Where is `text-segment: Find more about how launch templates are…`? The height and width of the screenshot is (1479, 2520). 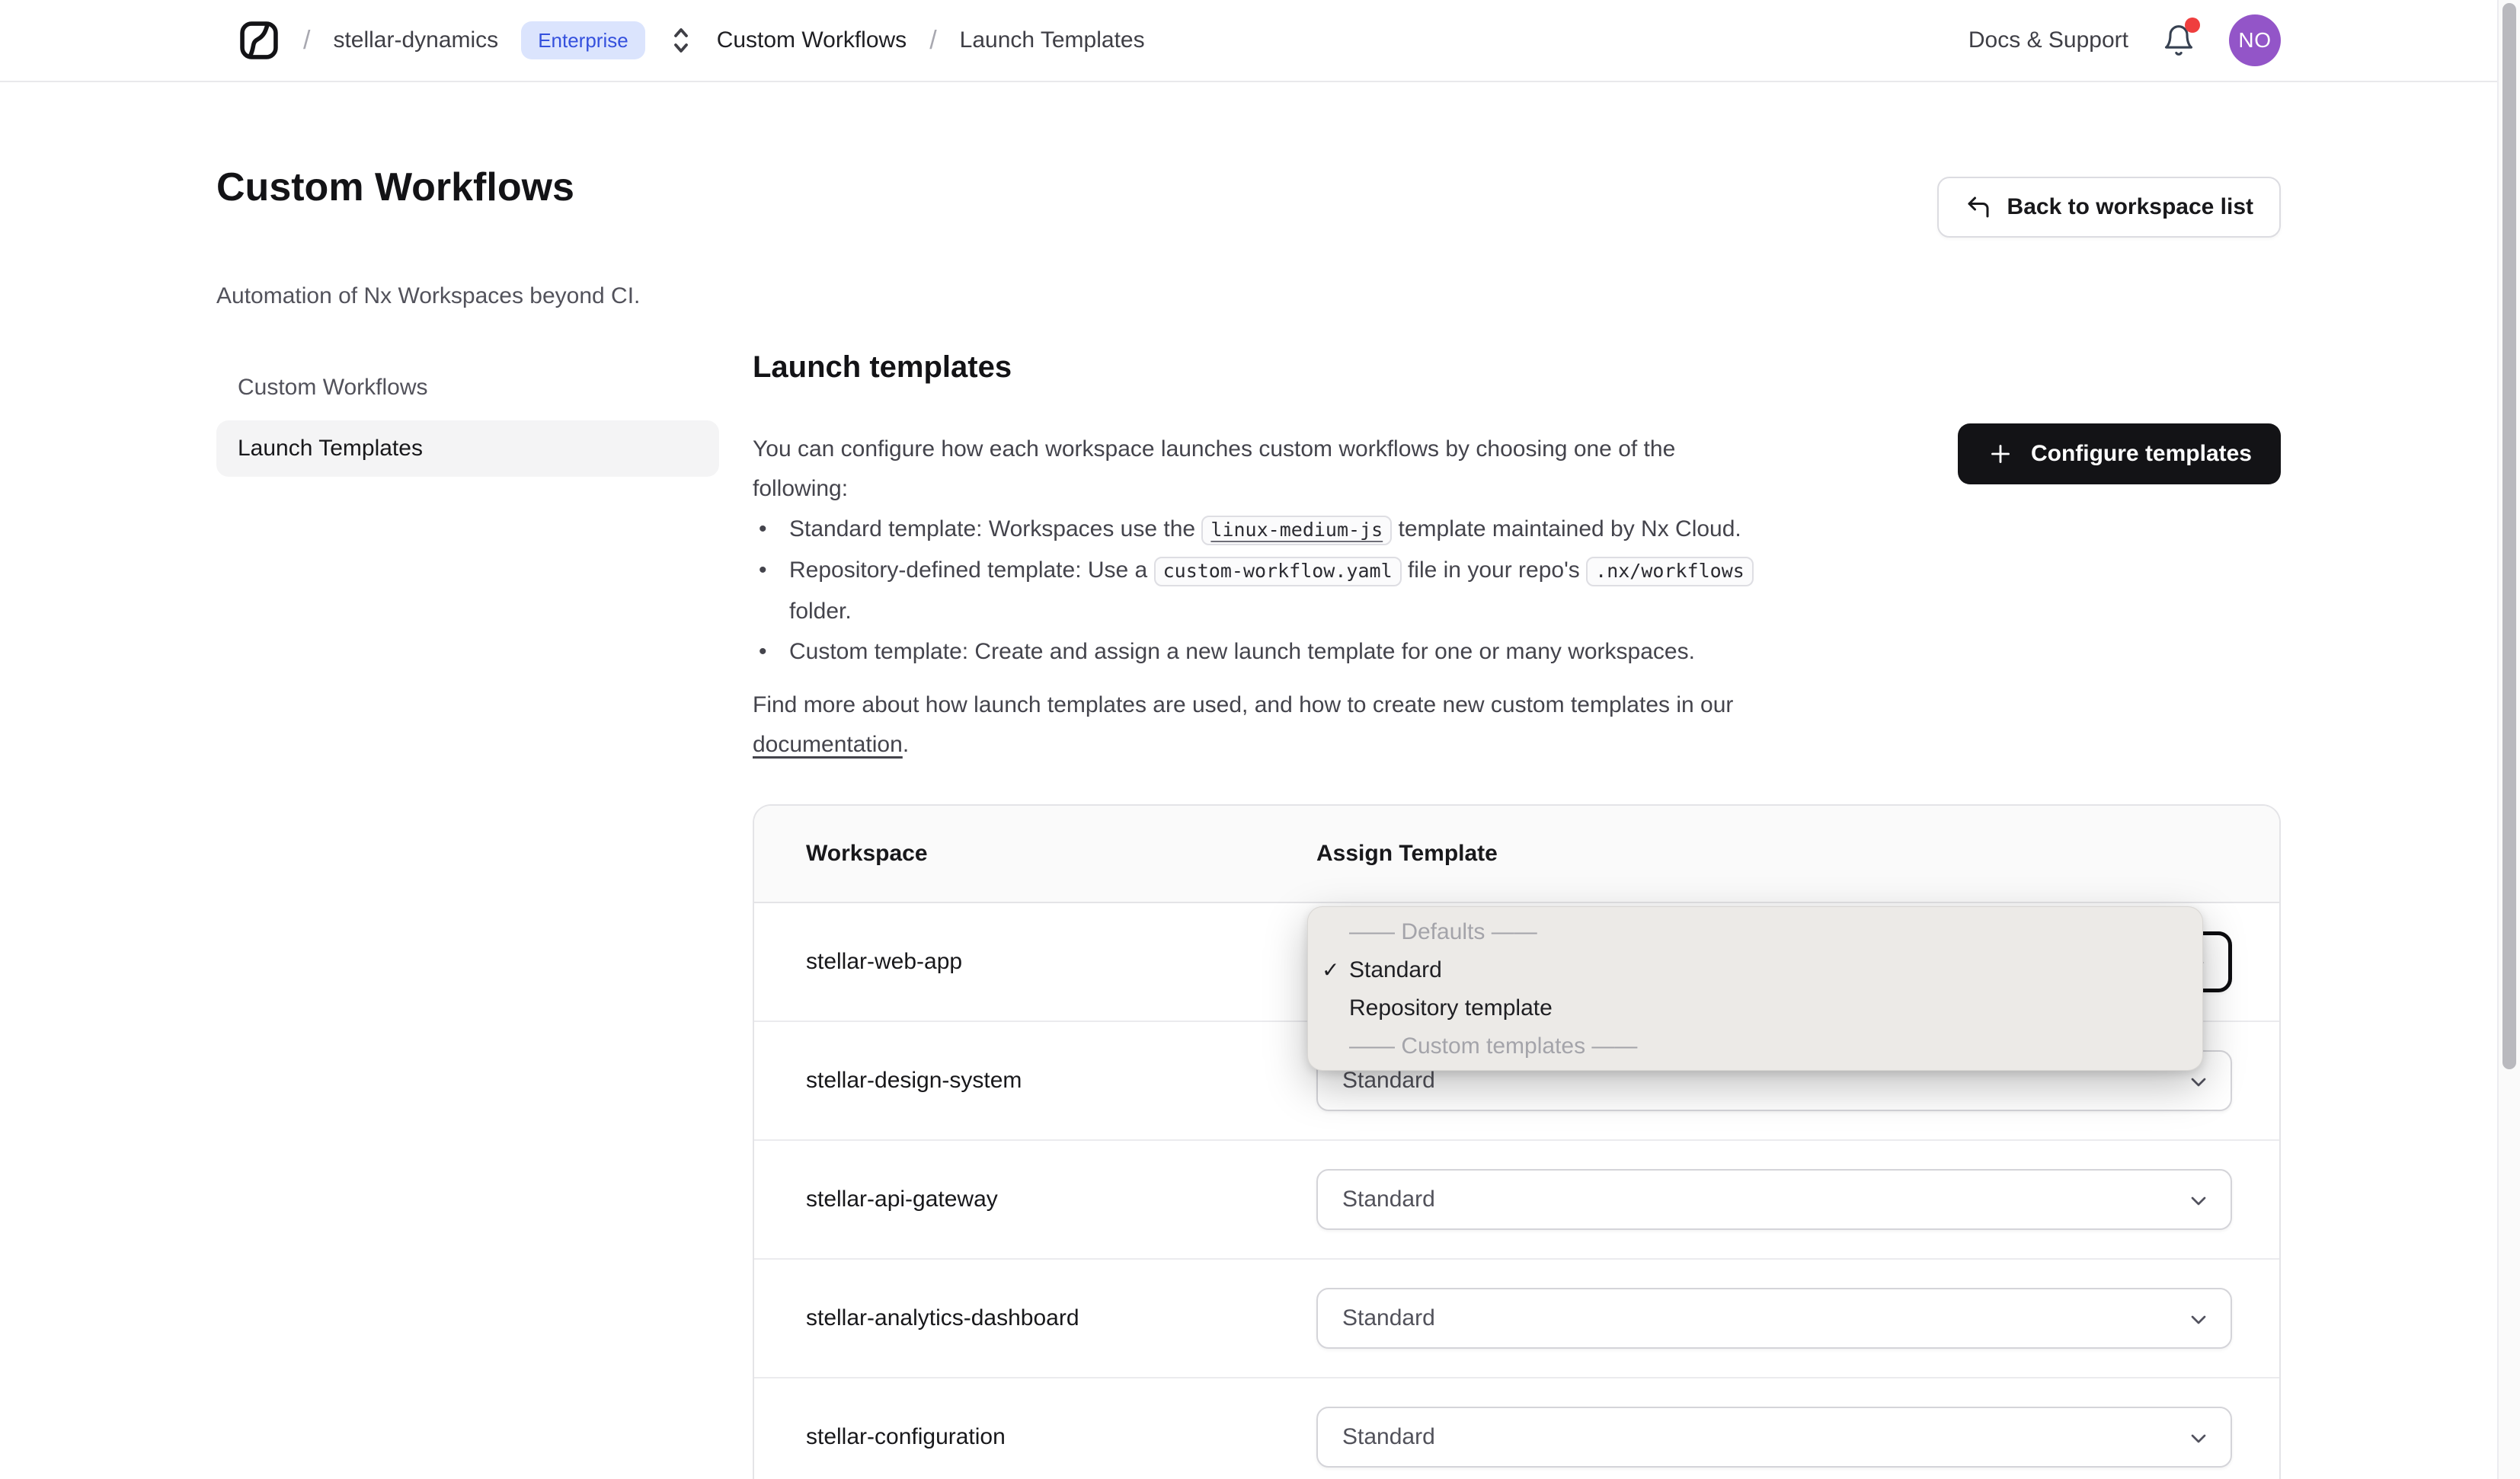 text-segment: Find more about how launch templates are… is located at coordinates (1243, 704).